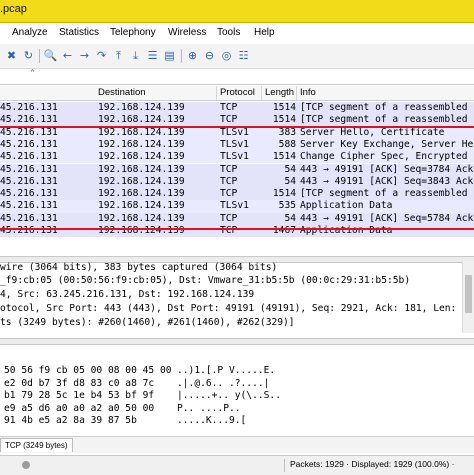 This screenshot has width=474, height=475. What do you see at coordinates (387, 144) in the screenshot?
I see `packet-info: Server Key Exchange, Server He` at bounding box center [387, 144].